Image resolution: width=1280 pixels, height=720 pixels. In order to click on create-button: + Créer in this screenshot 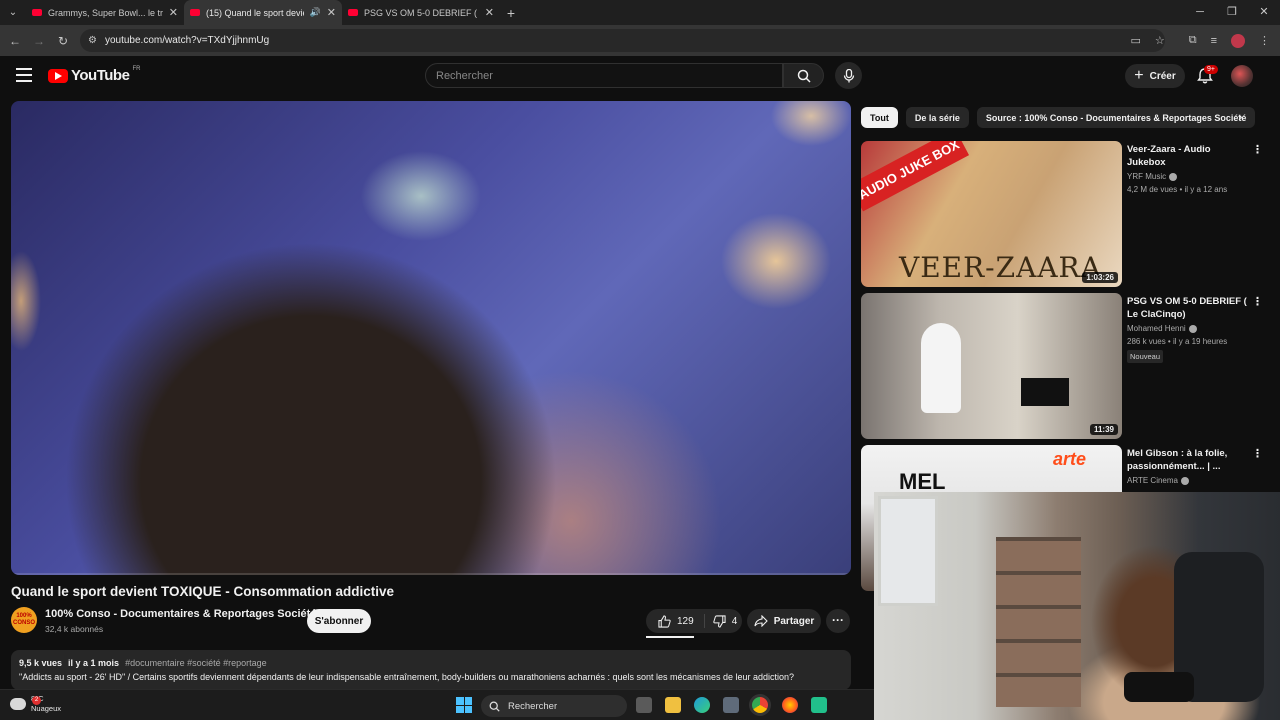, I will do `click(1155, 76)`.